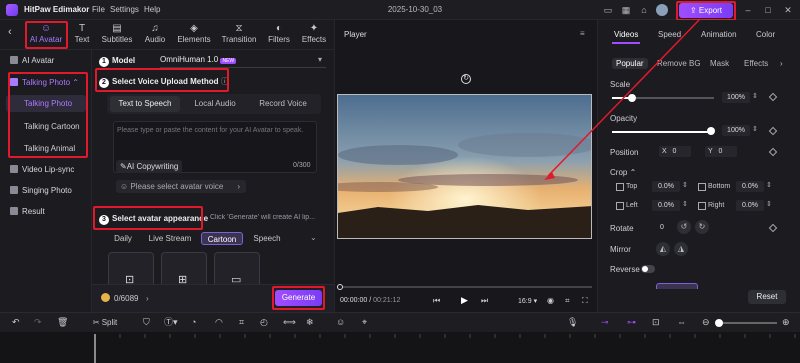  What do you see at coordinates (681, 322) in the screenshot?
I see `fit-timeline-icon: ⇔` at bounding box center [681, 322].